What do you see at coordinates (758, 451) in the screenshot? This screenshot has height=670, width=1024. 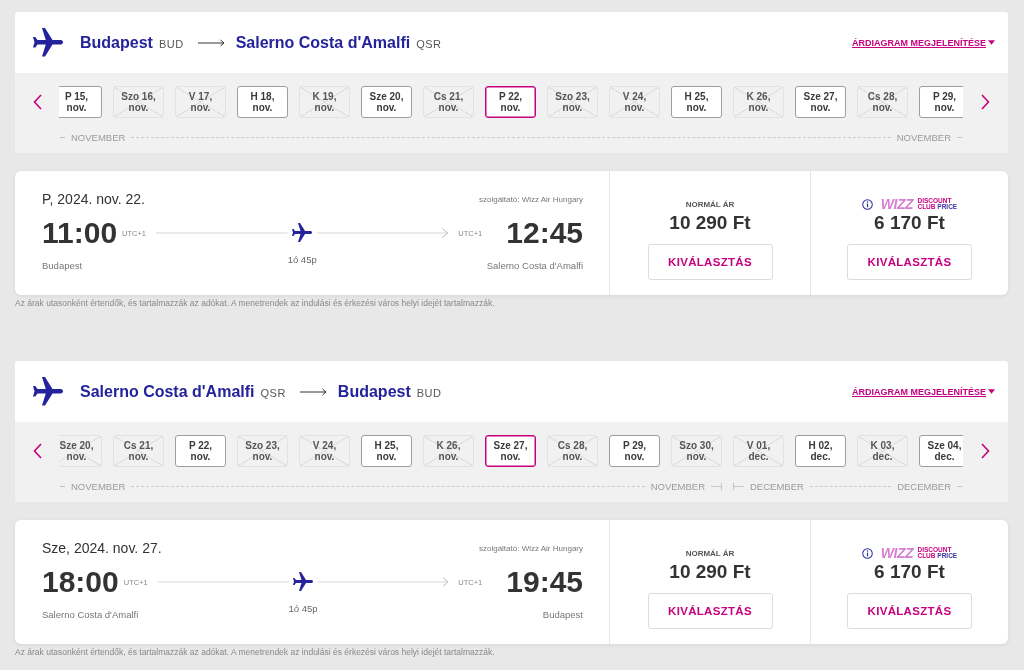 I see `date-option: V 01, dec.` at bounding box center [758, 451].